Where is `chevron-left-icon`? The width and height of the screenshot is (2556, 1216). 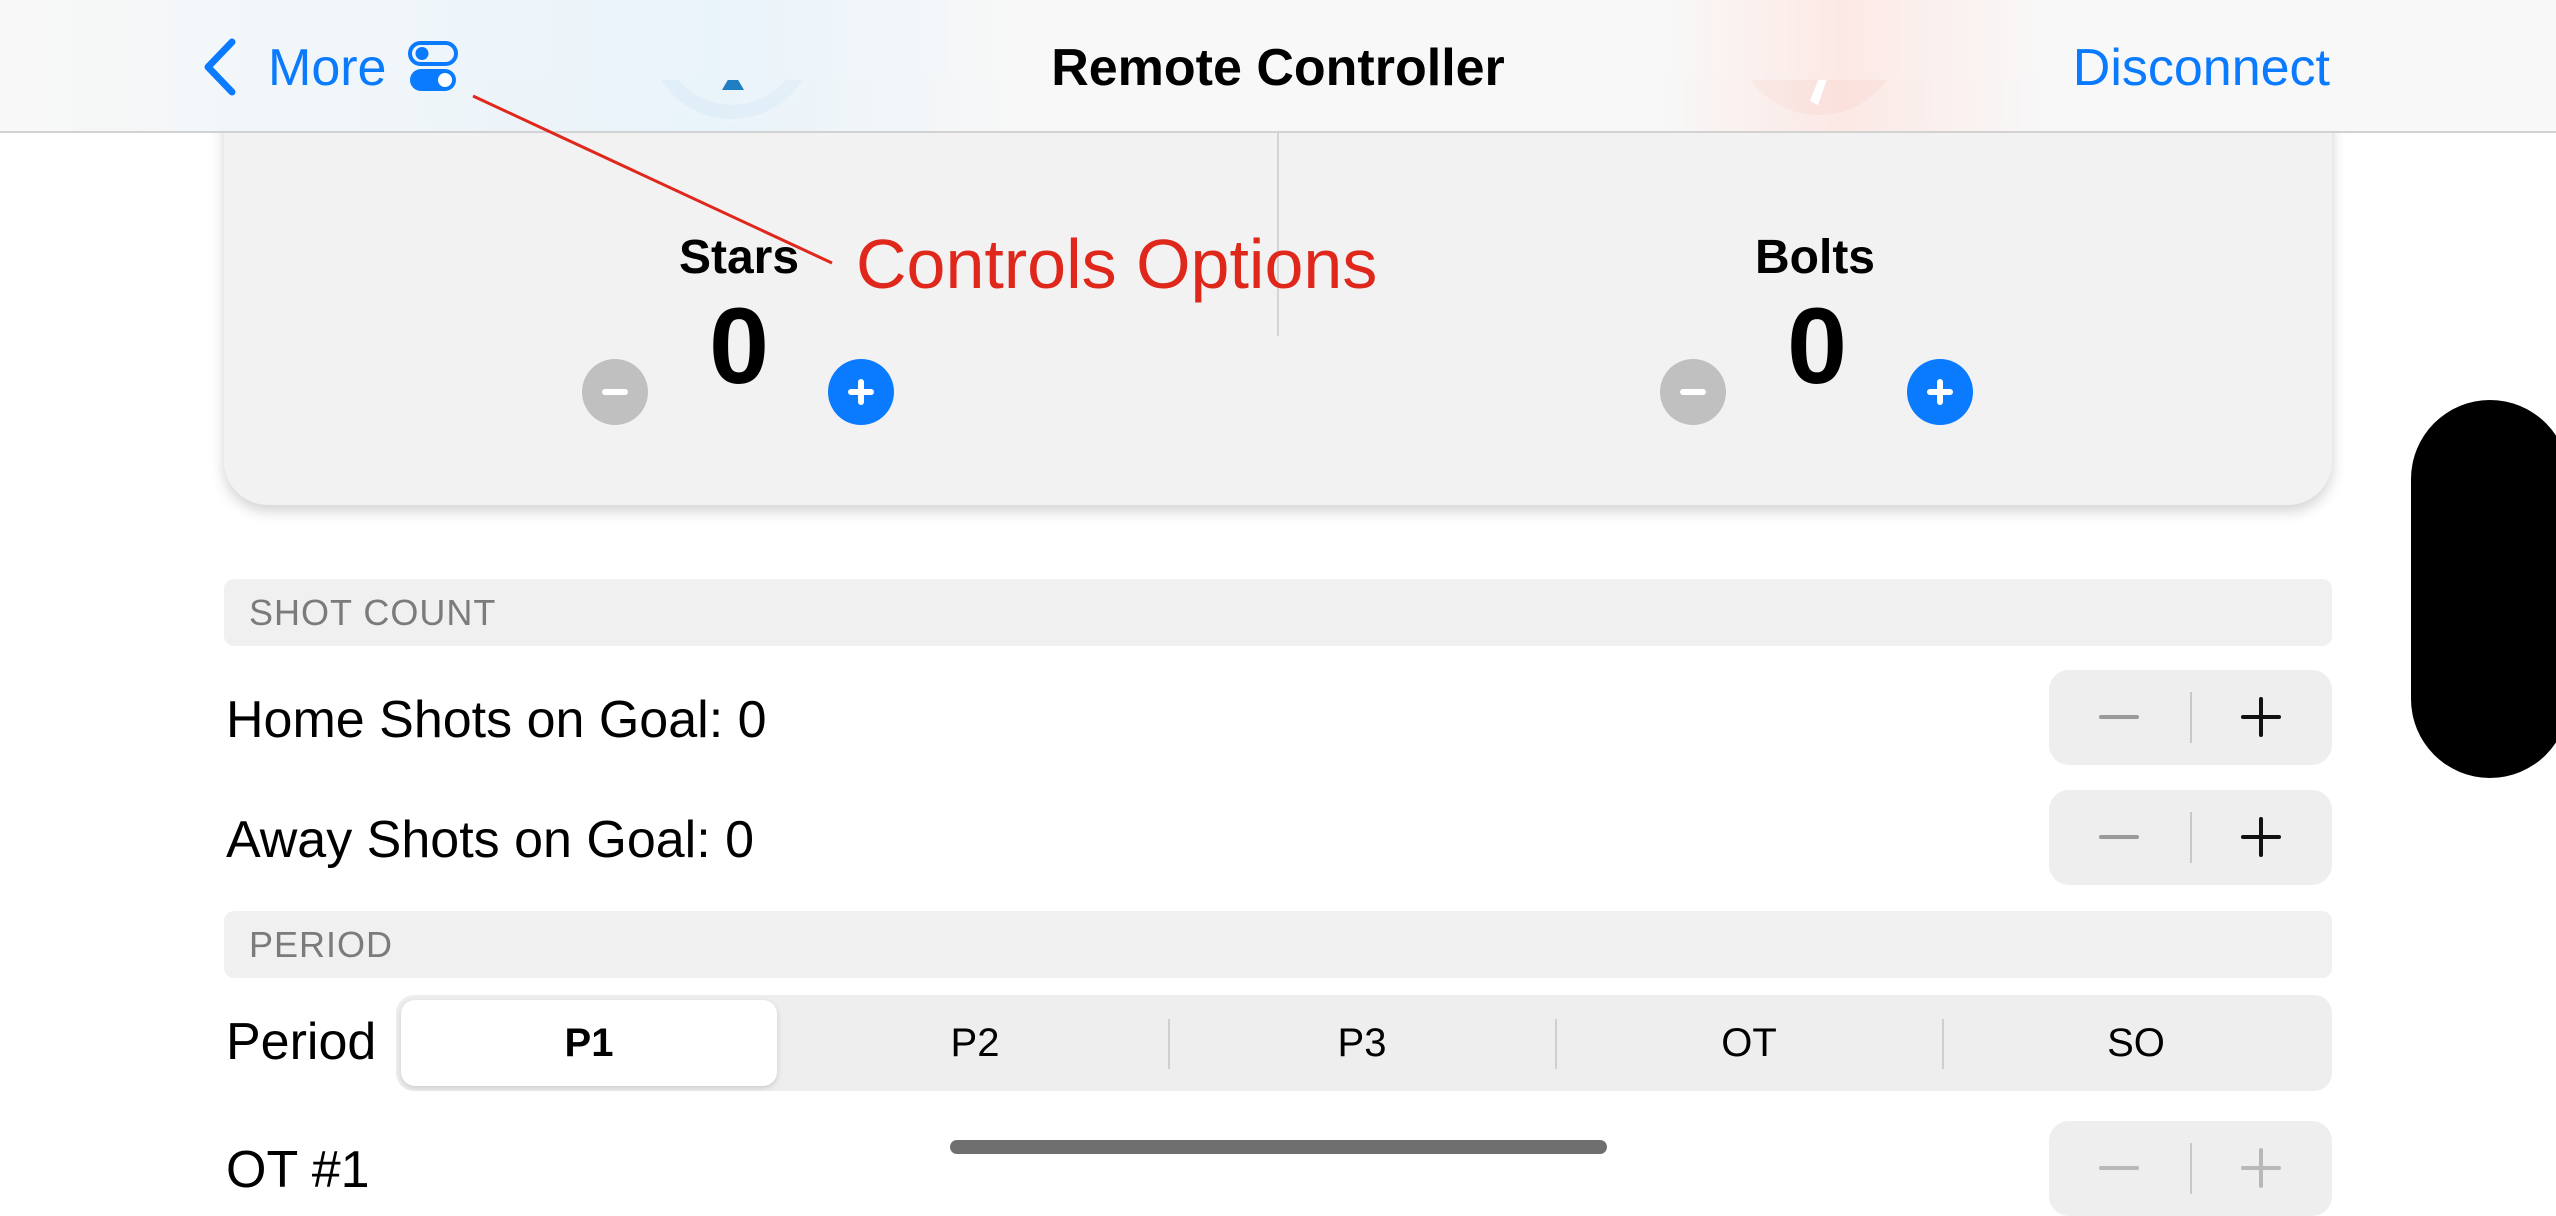 chevron-left-icon is located at coordinates (220, 69).